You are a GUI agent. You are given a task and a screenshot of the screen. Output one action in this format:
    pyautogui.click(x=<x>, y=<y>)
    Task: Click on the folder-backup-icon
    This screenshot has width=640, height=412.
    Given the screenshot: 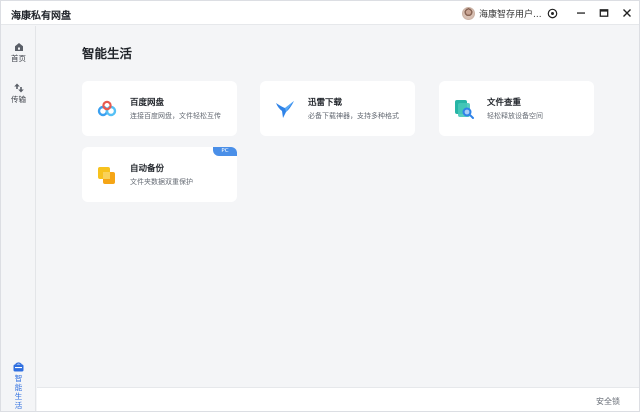 What is the action you would take?
    pyautogui.click(x=106, y=175)
    